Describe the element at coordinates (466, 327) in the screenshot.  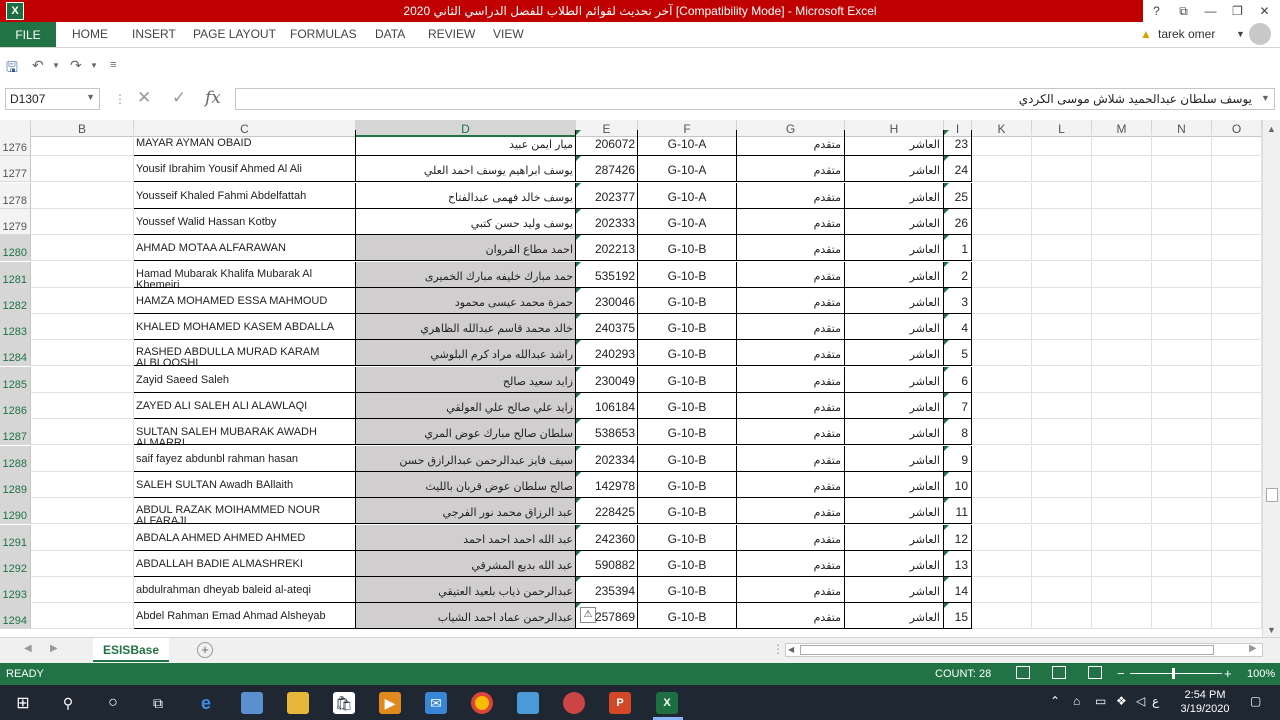
I see `cell-arabic-name: خالد محمد قاسم عبدالله الظاهري` at that location.